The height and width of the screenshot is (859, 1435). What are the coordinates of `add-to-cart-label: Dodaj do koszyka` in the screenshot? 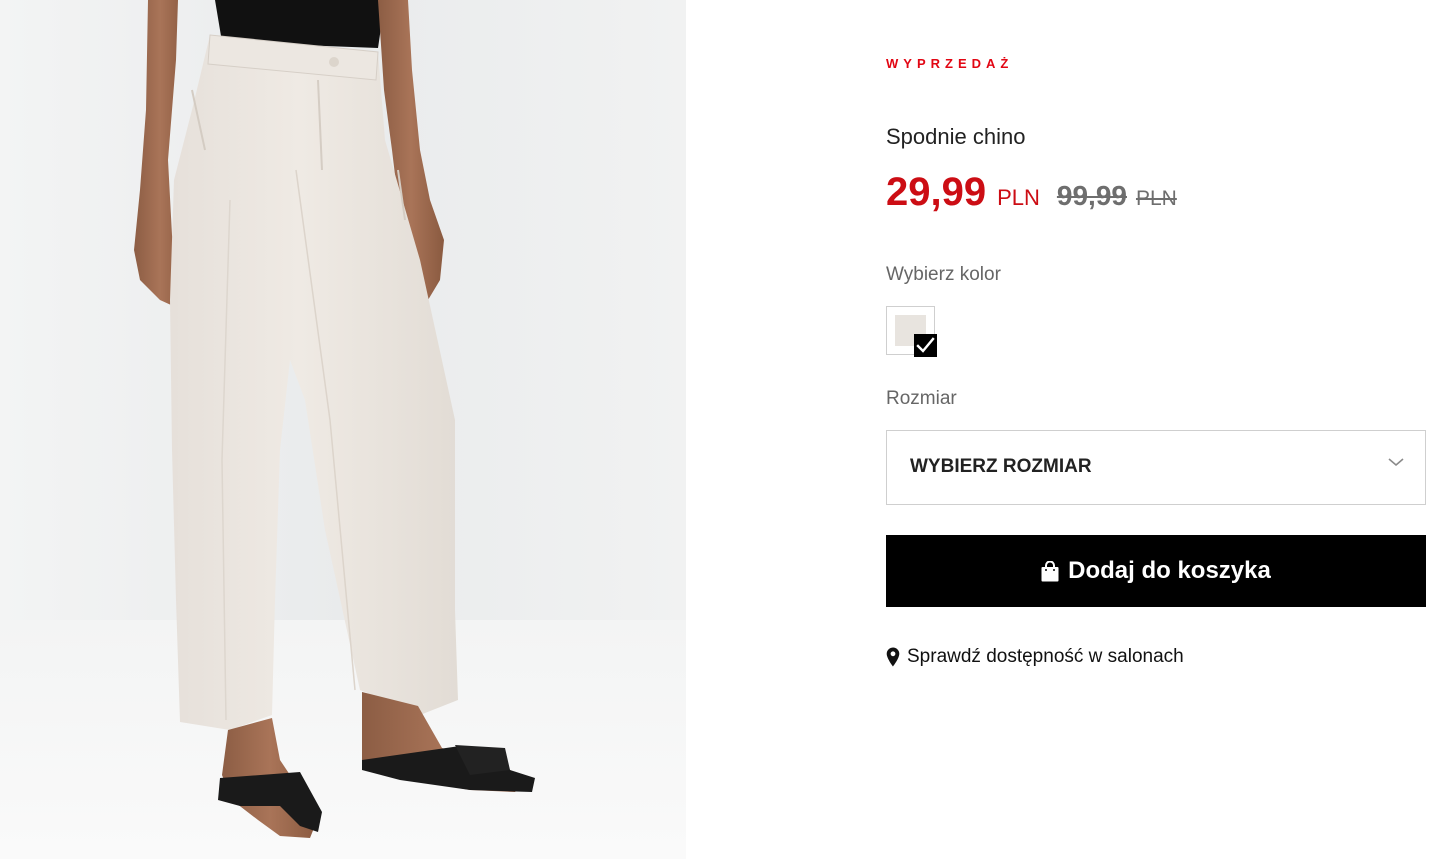 It's located at (1169, 570).